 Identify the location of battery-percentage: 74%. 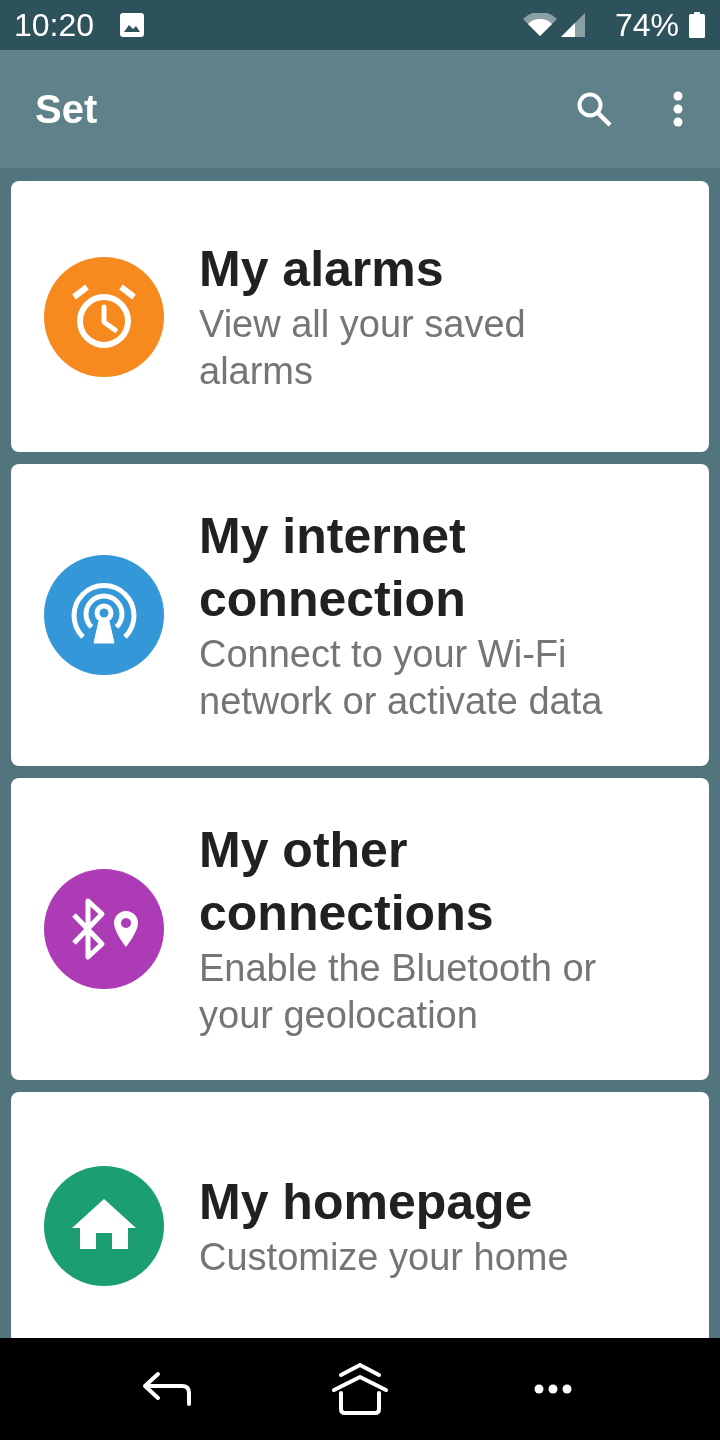
(646, 25).